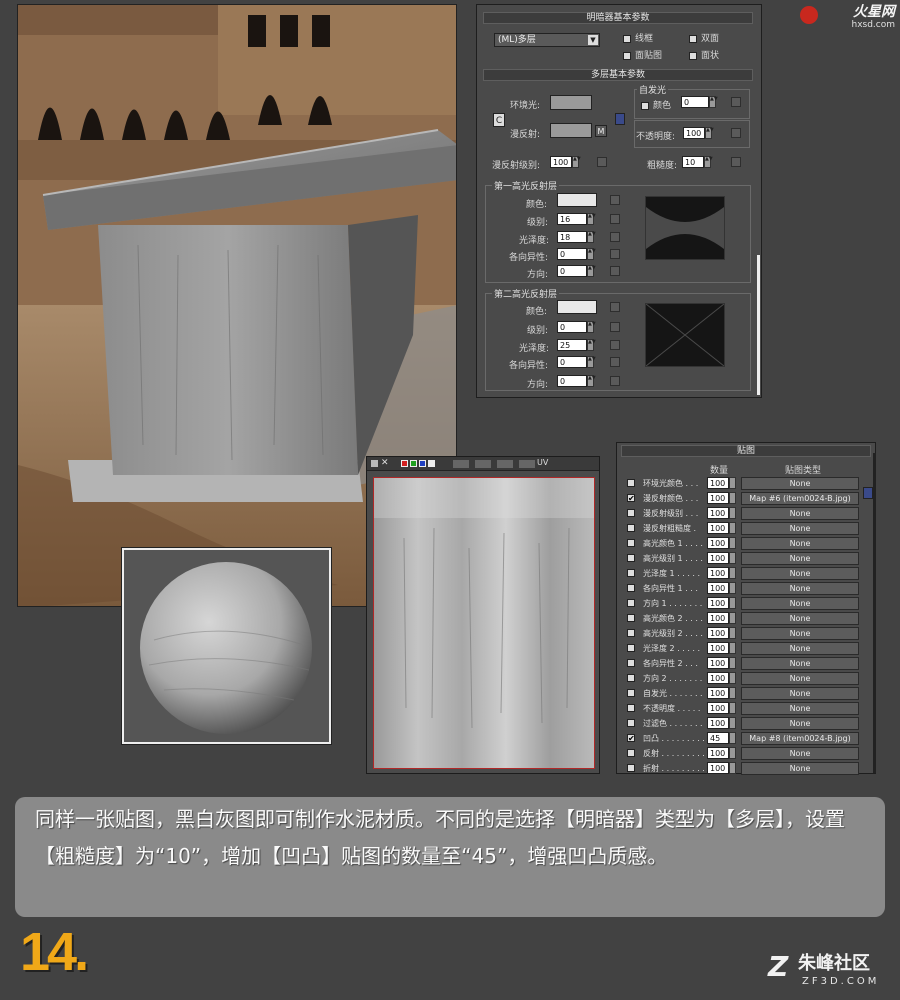 Image resolution: width=900 pixels, height=1000 pixels. What do you see at coordinates (572, 237) in the screenshot?
I see `spec1-gloss-value: 18` at bounding box center [572, 237].